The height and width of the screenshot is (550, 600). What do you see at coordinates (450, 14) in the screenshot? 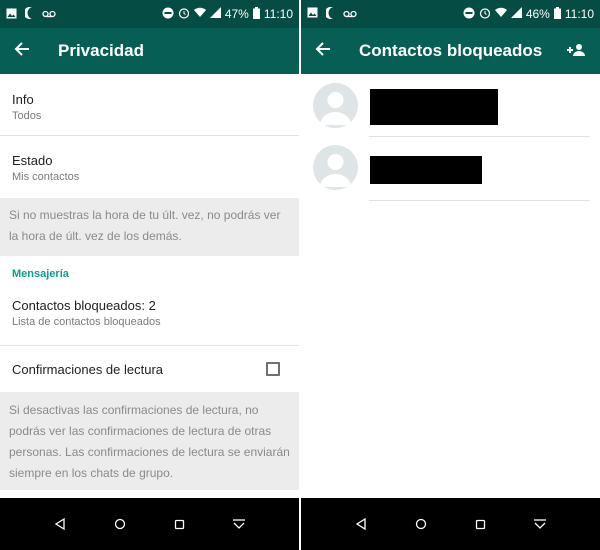
I see `status-bar: 46% 11:10` at bounding box center [450, 14].